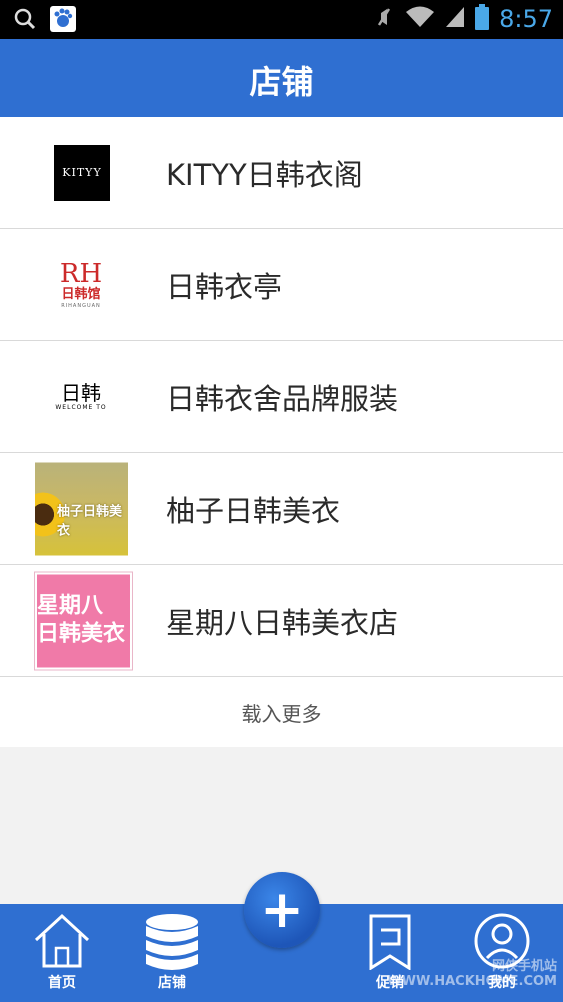  I want to click on tab-label: 首页, so click(62, 983).